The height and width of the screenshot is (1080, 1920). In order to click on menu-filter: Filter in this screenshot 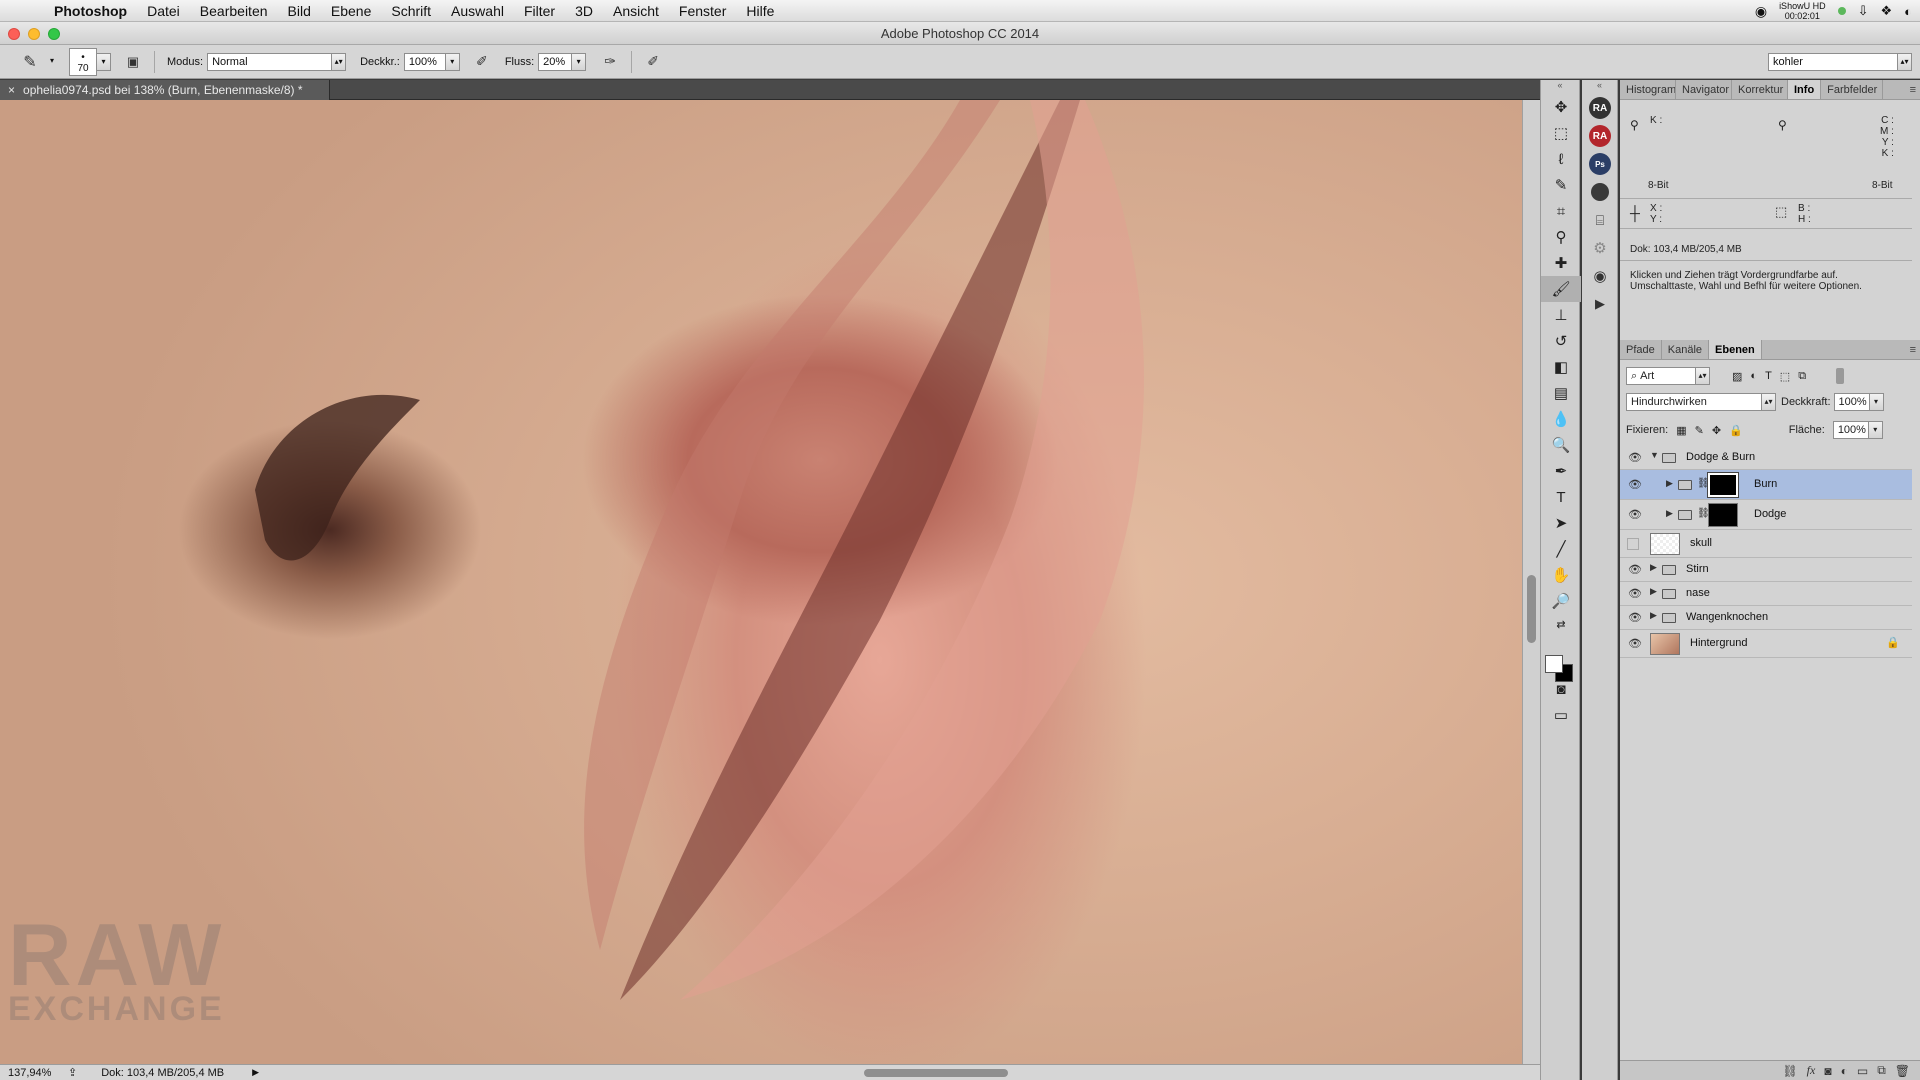, I will do `click(539, 11)`.